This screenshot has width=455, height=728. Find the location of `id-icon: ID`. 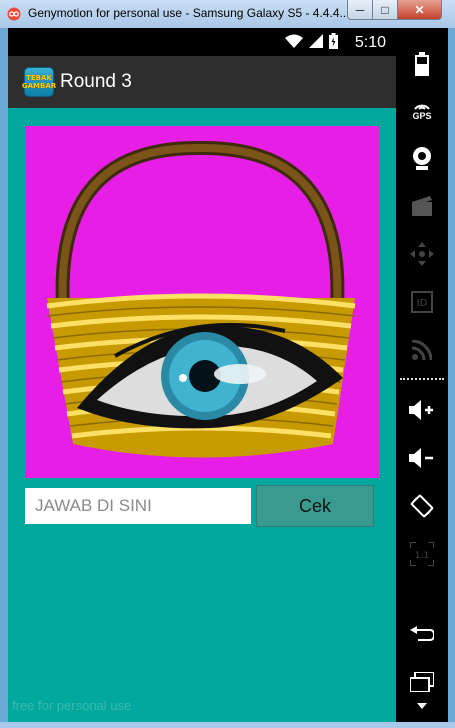

id-icon: ID is located at coordinates (422, 302).